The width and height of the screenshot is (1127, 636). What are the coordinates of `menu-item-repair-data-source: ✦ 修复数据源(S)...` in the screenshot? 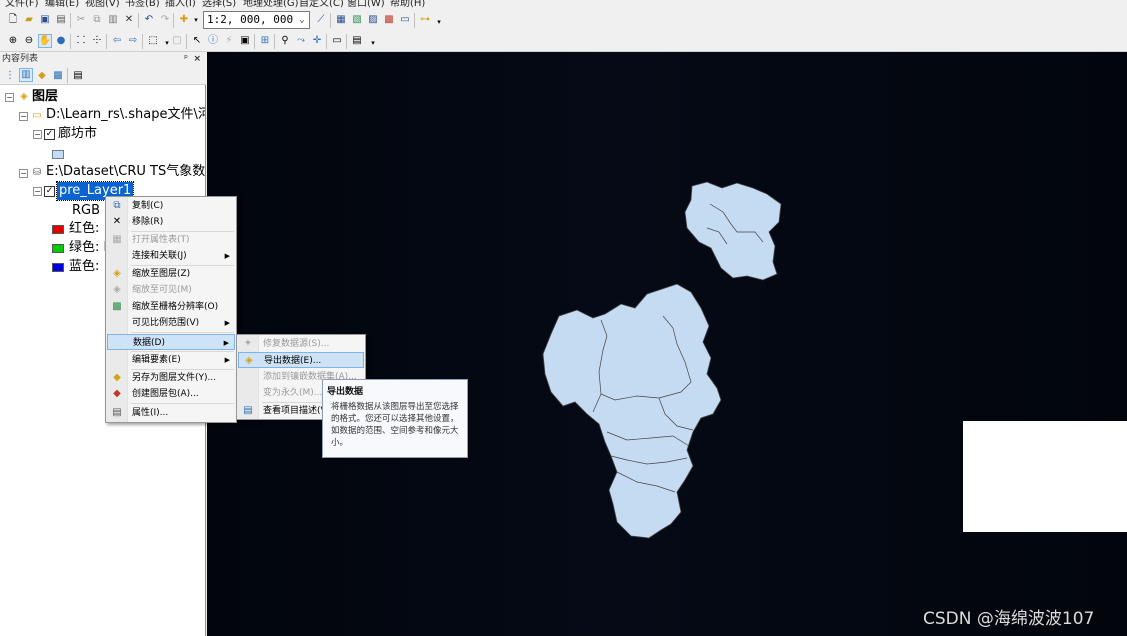 It's located at (301, 344).